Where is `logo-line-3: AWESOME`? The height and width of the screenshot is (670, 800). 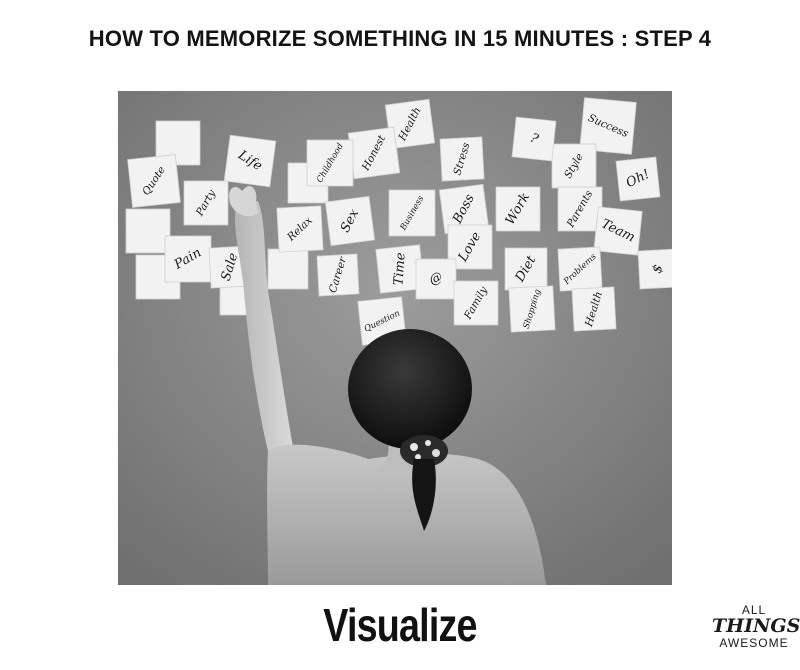
logo-line-3: AWESOME is located at coordinates (754, 643).